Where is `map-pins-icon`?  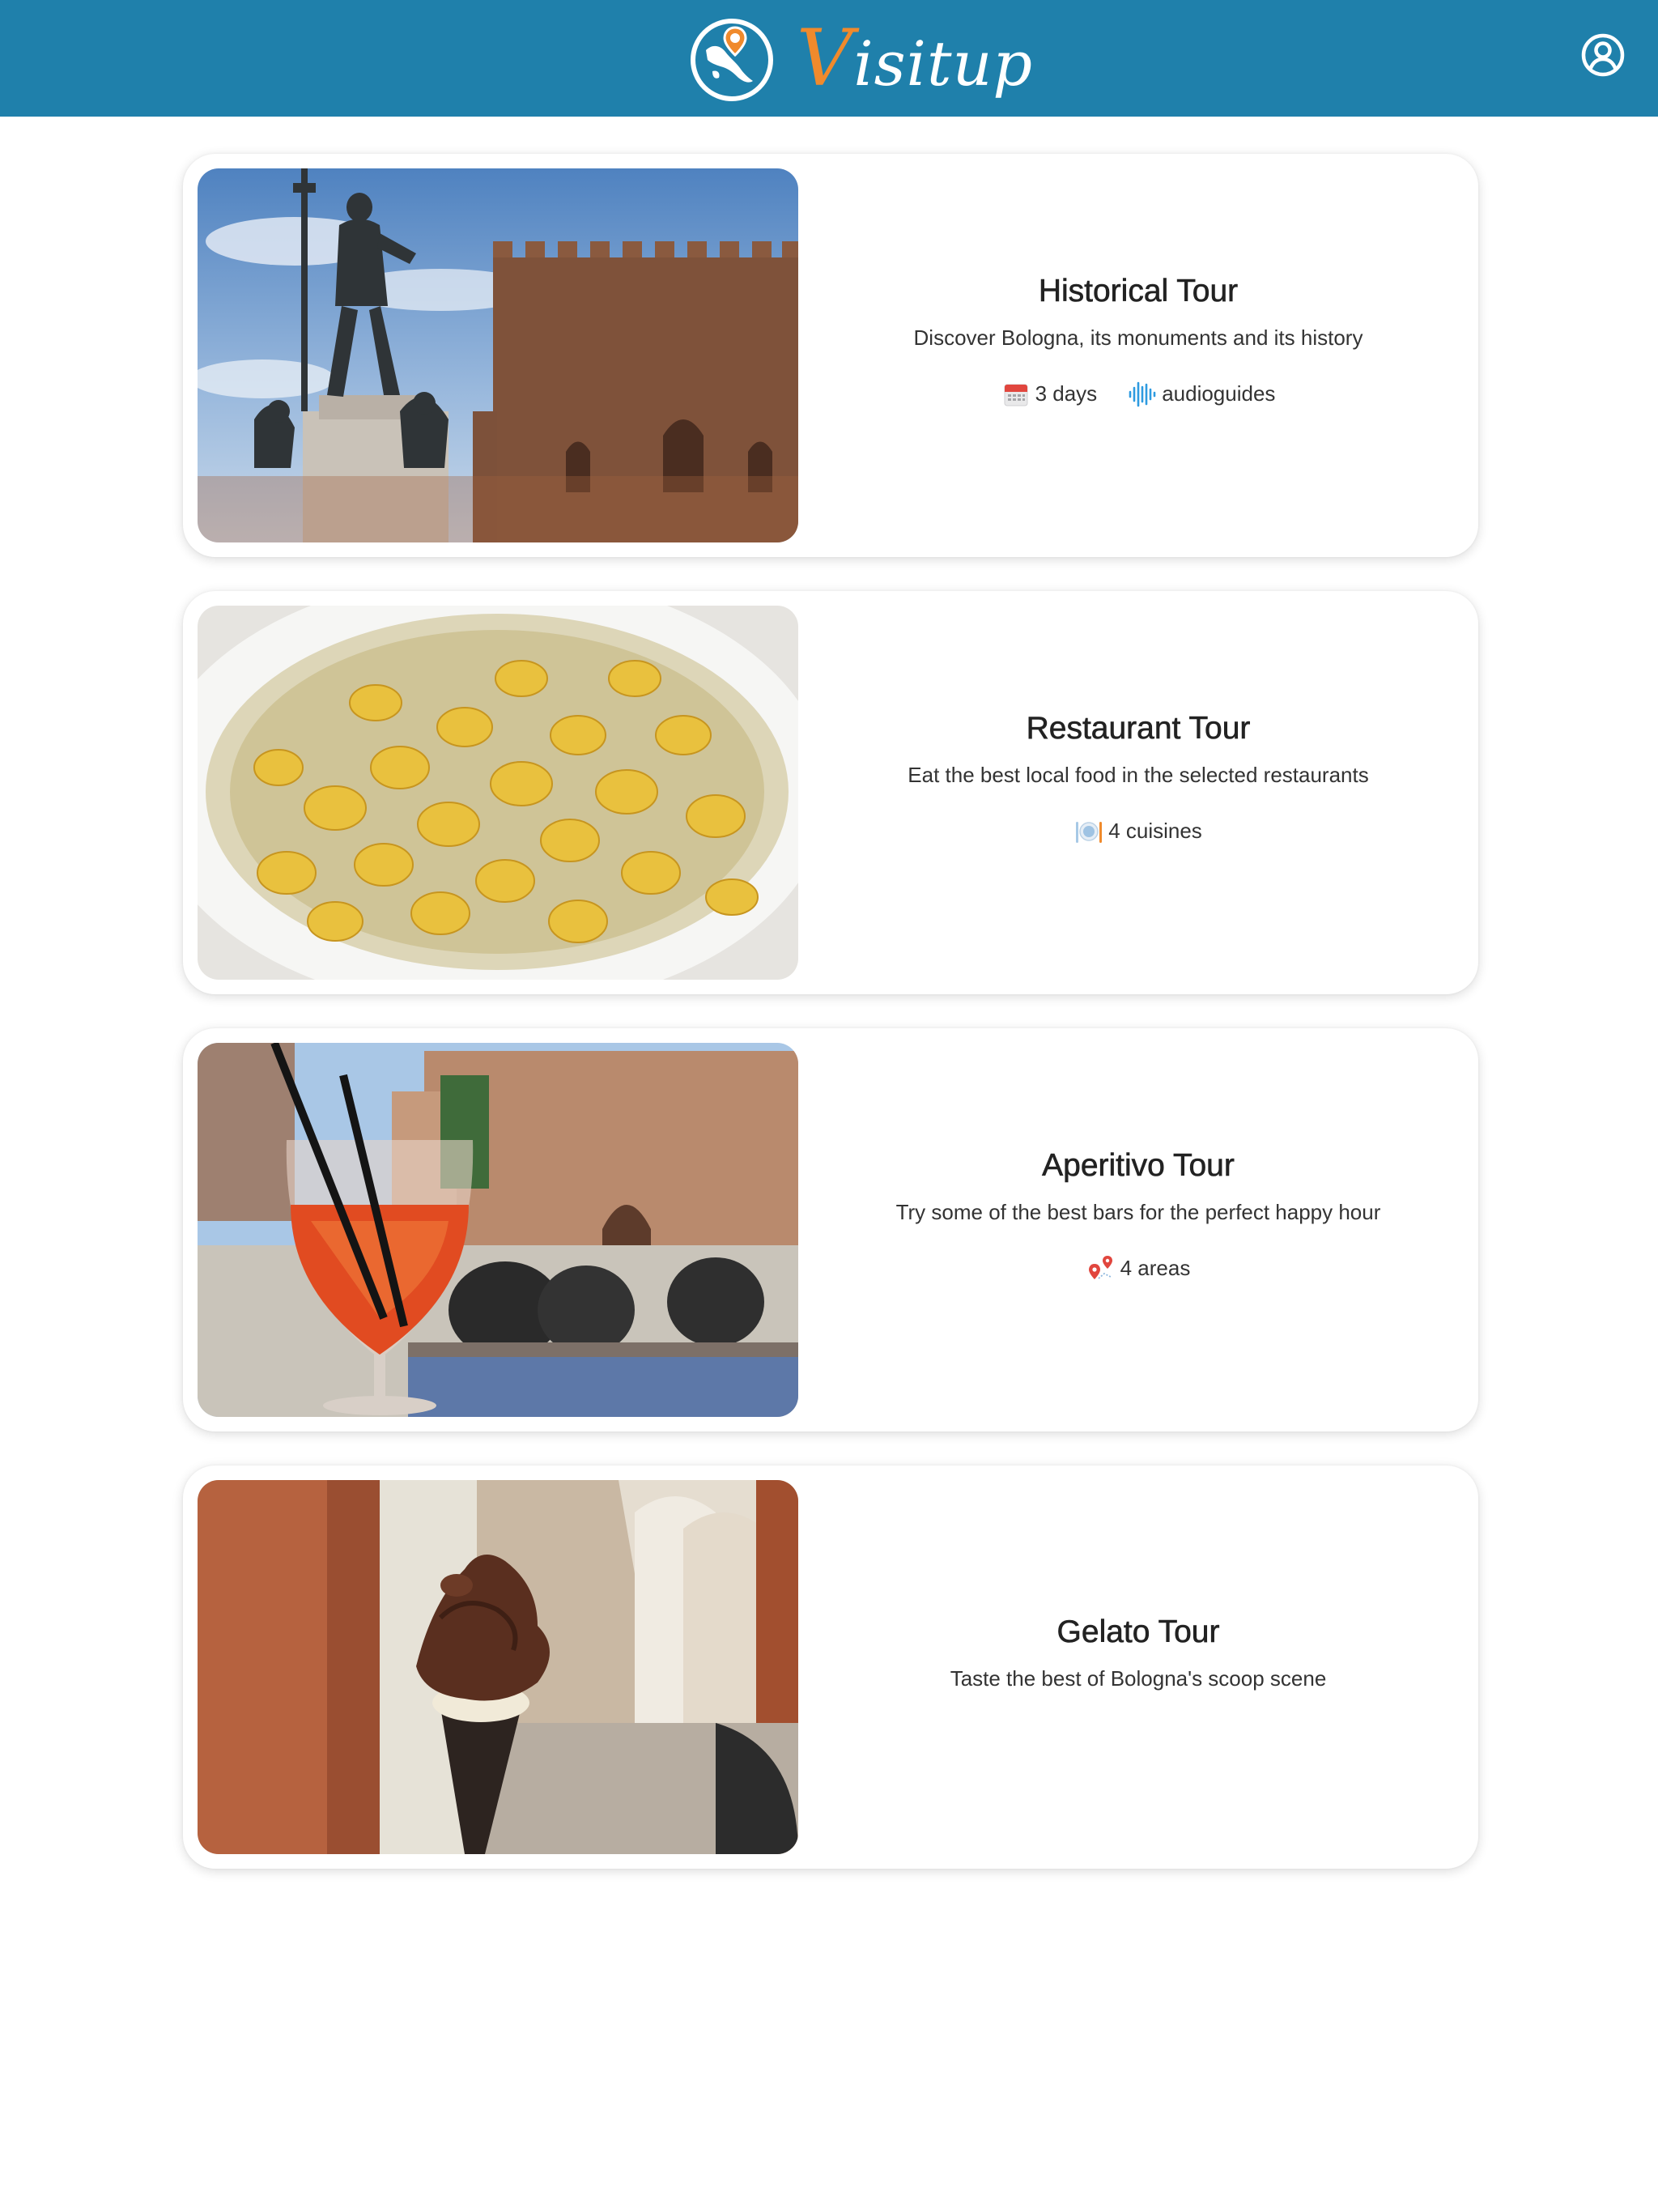
map-pins-icon is located at coordinates (1100, 1267).